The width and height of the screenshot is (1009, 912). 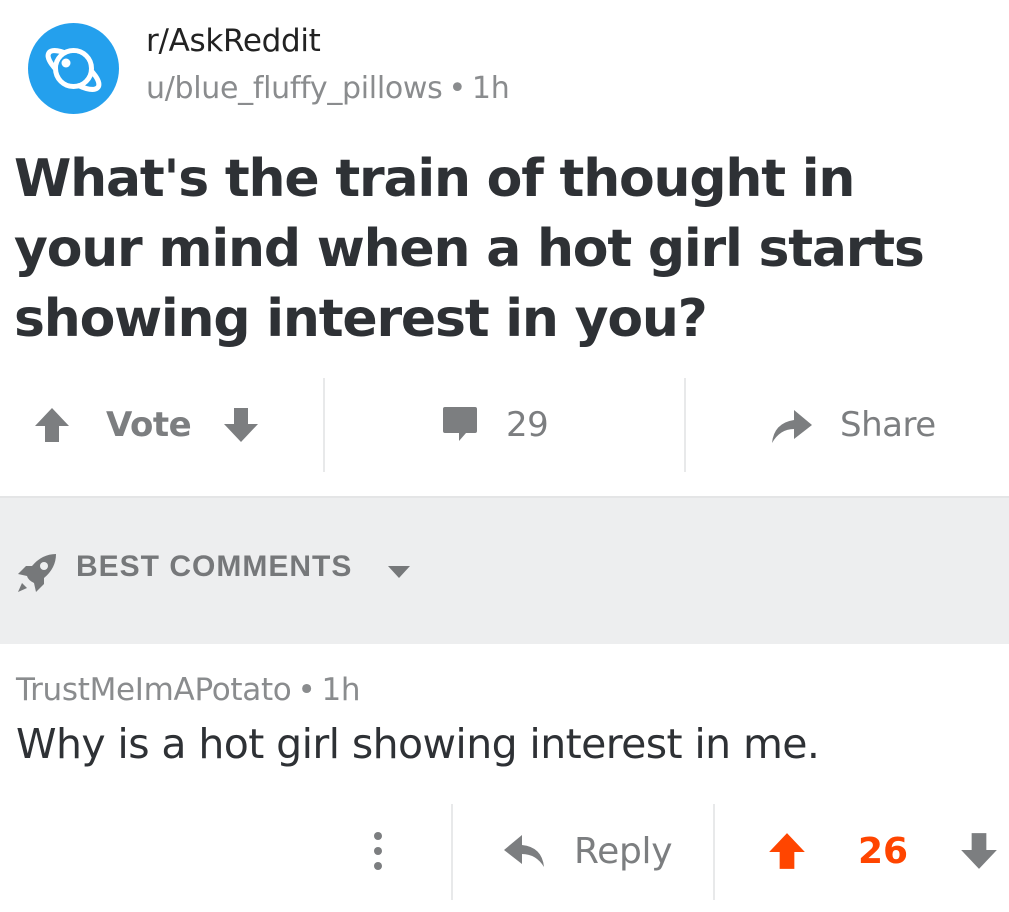 I want to click on planet-icon, so click(x=73, y=70).